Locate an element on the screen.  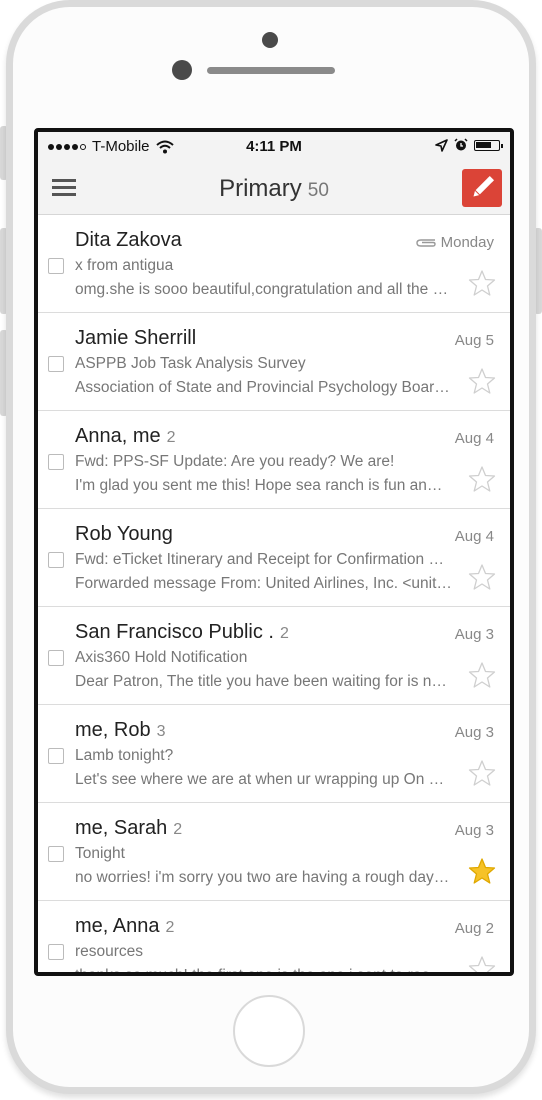
email-date: Aug 5 is located at coordinates (474, 340).